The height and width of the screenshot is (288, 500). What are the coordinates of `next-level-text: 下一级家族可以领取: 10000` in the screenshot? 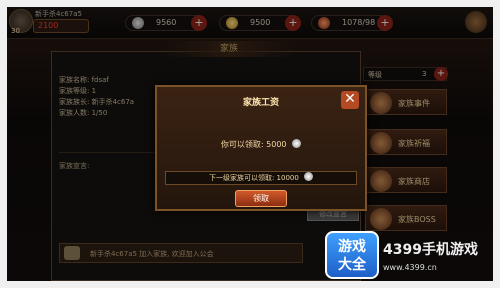 It's located at (253, 178).